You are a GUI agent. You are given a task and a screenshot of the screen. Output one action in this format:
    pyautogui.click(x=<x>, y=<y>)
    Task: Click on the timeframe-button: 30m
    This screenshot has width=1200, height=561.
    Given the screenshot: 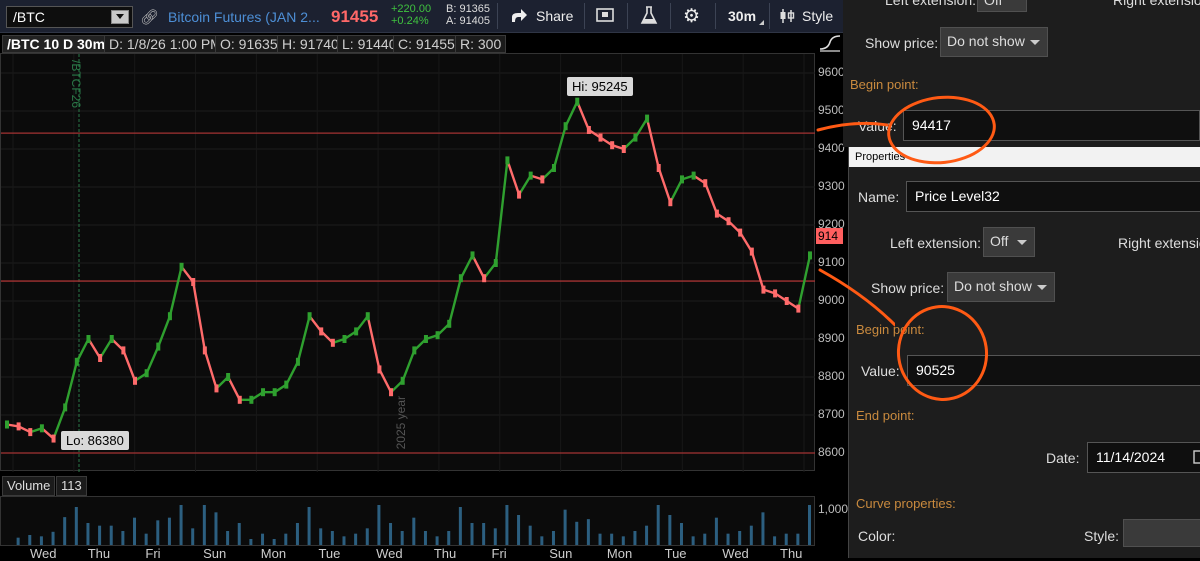 What is the action you would take?
    pyautogui.click(x=743, y=16)
    